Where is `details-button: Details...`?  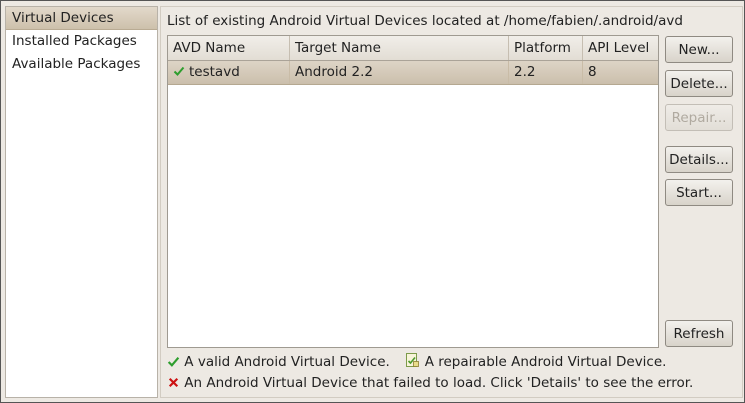 details-button: Details... is located at coordinates (699, 159).